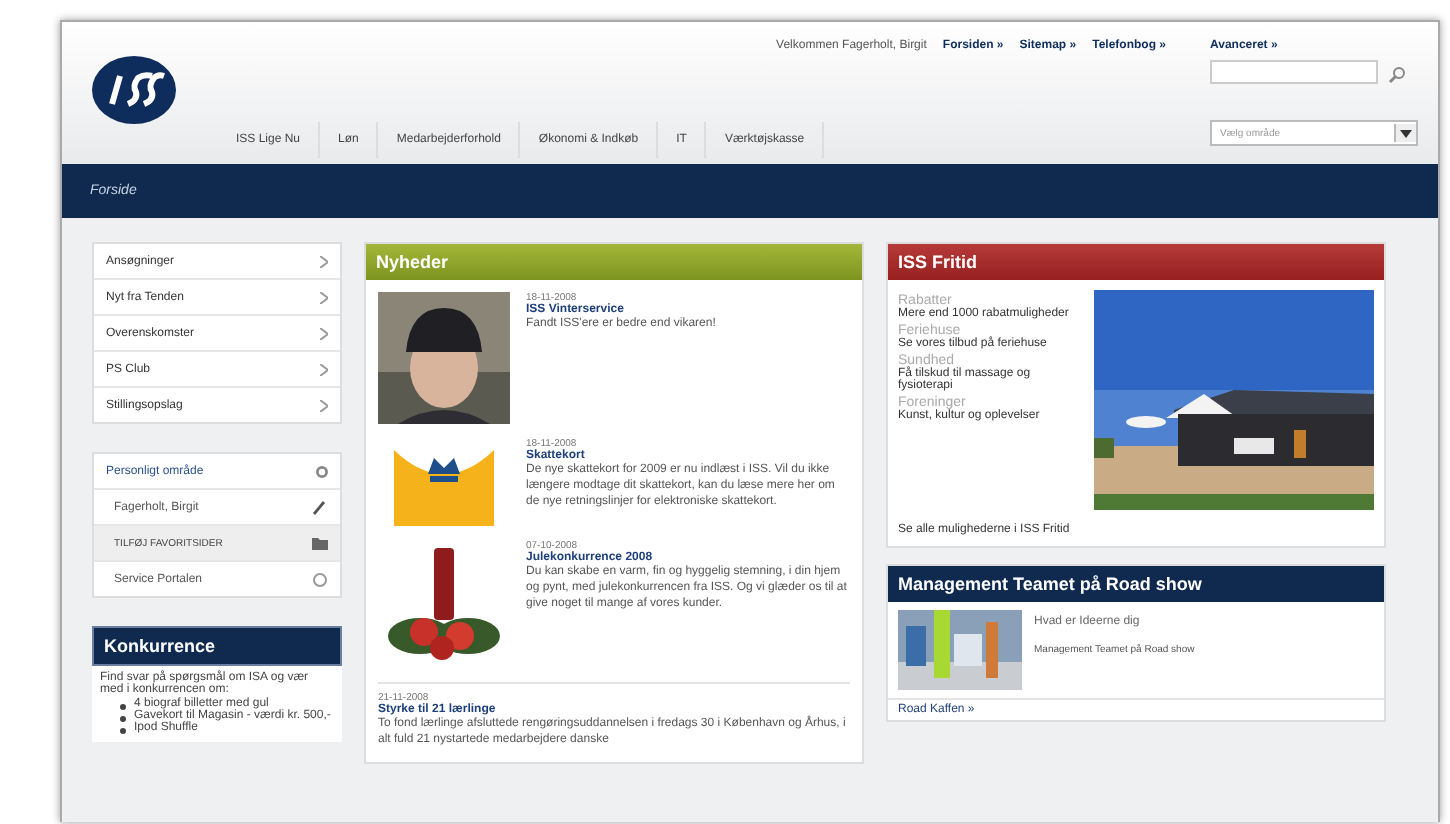 The height and width of the screenshot is (824, 1450). I want to click on news-header: Nyheder, so click(614, 262).